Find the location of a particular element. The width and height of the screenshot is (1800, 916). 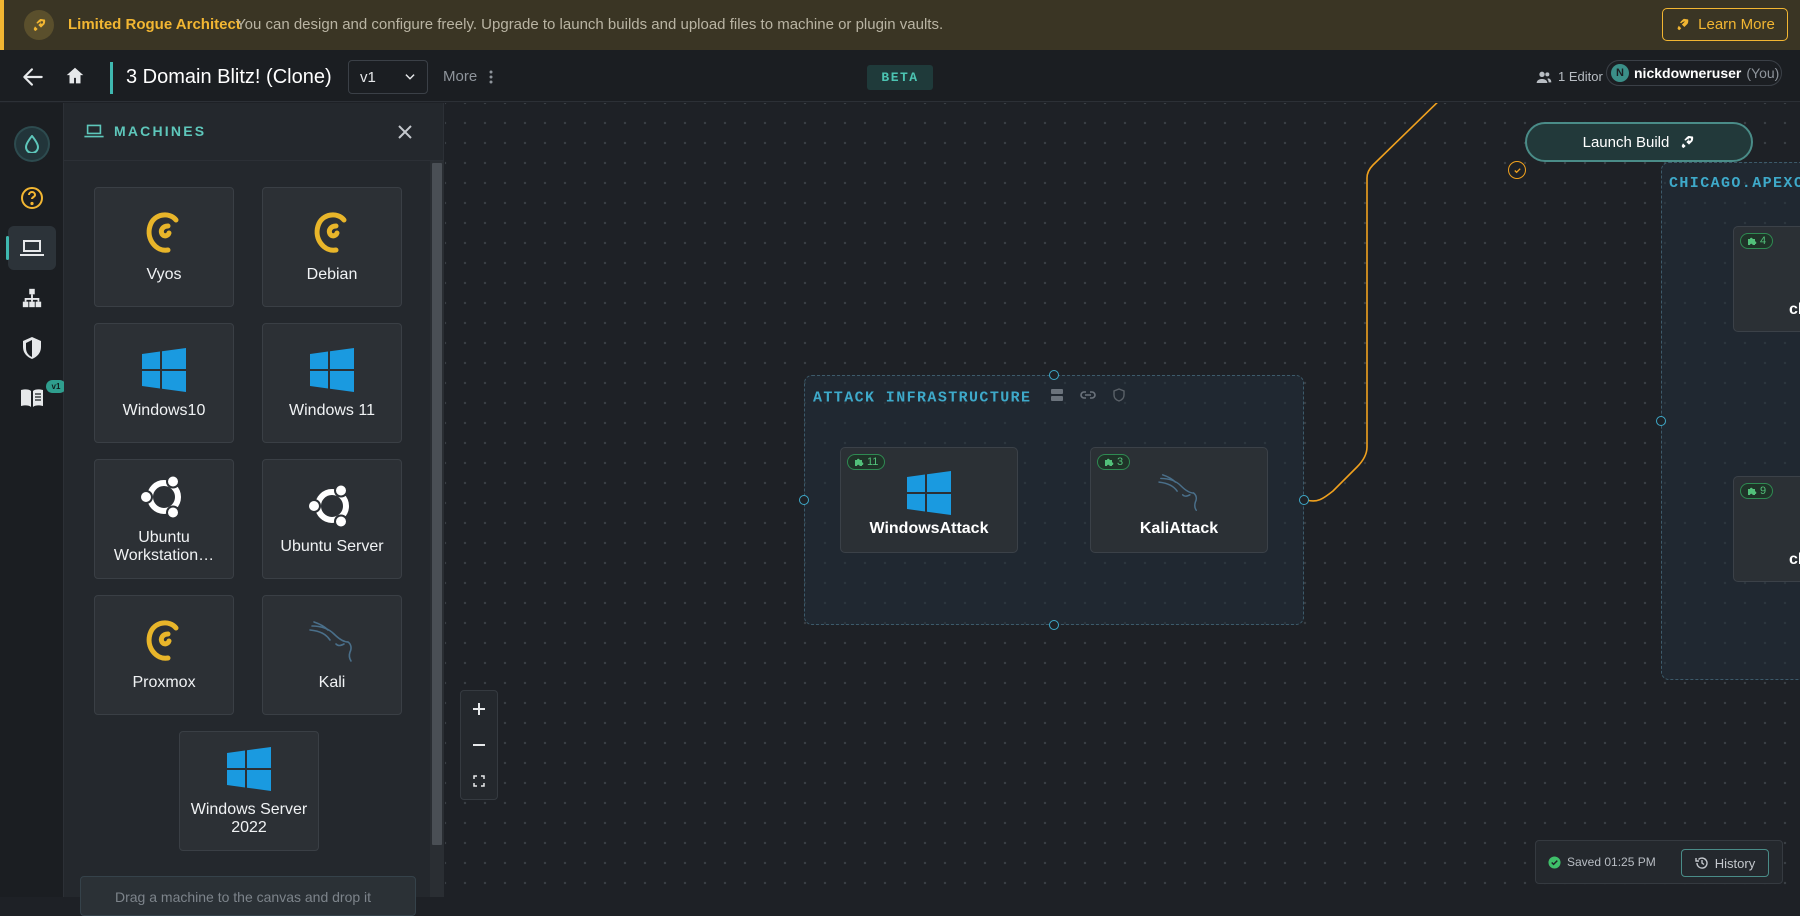

rail-item-network is located at coordinates (32, 298).